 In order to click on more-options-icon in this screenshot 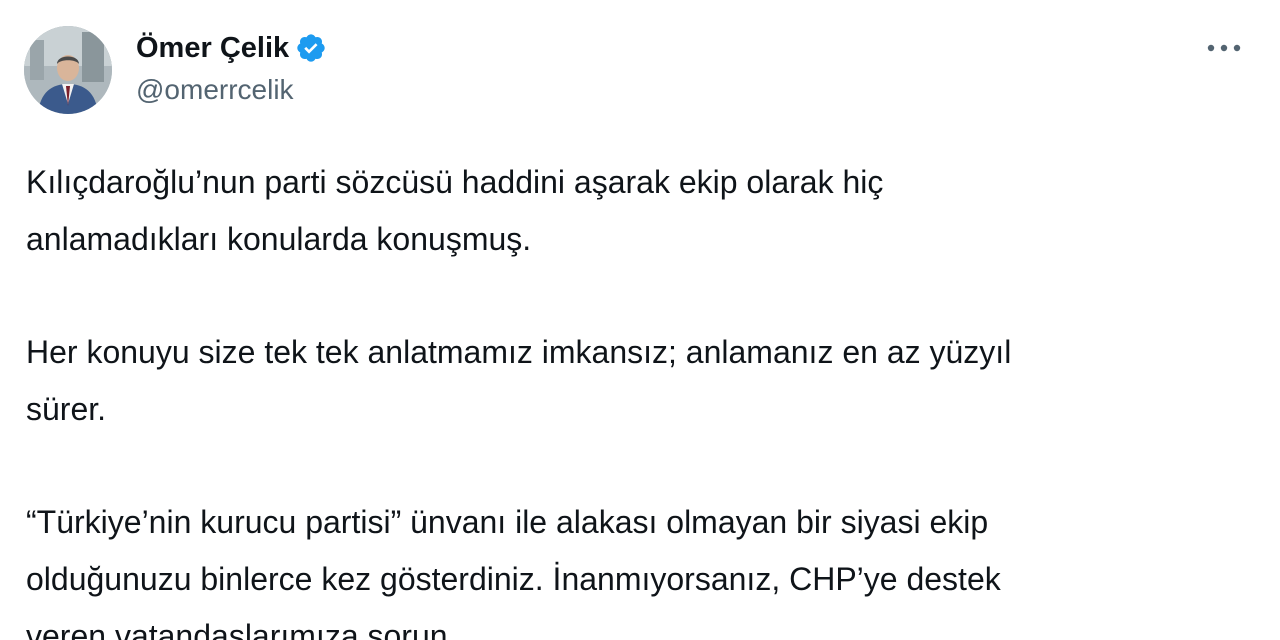, I will do `click(1224, 48)`.